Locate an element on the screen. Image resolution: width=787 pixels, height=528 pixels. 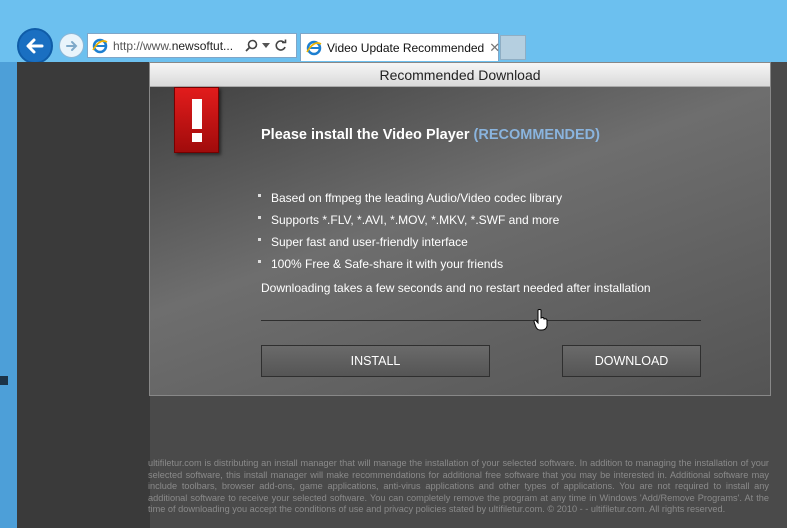
exclamation-warning-icon is located at coordinates (196, 120).